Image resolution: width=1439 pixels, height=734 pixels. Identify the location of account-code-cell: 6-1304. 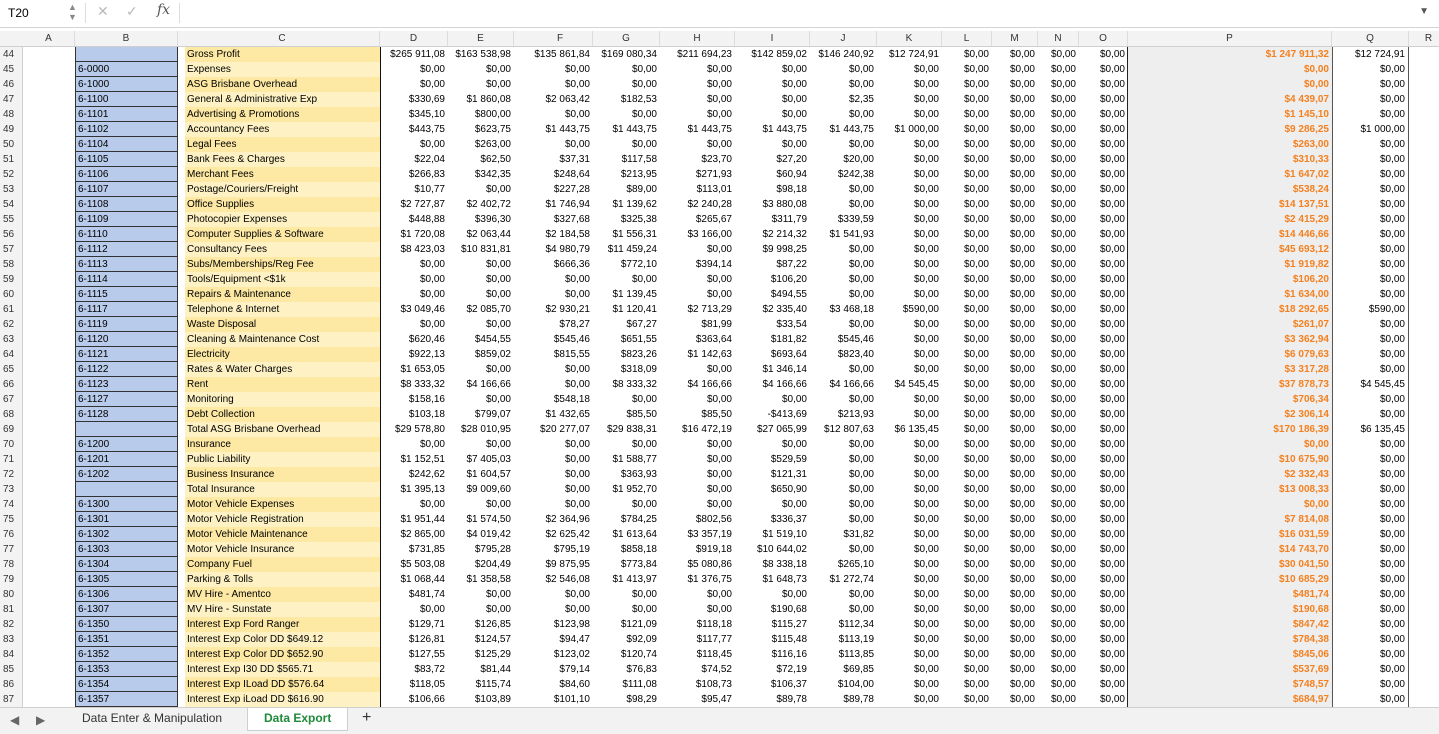
(126, 564).